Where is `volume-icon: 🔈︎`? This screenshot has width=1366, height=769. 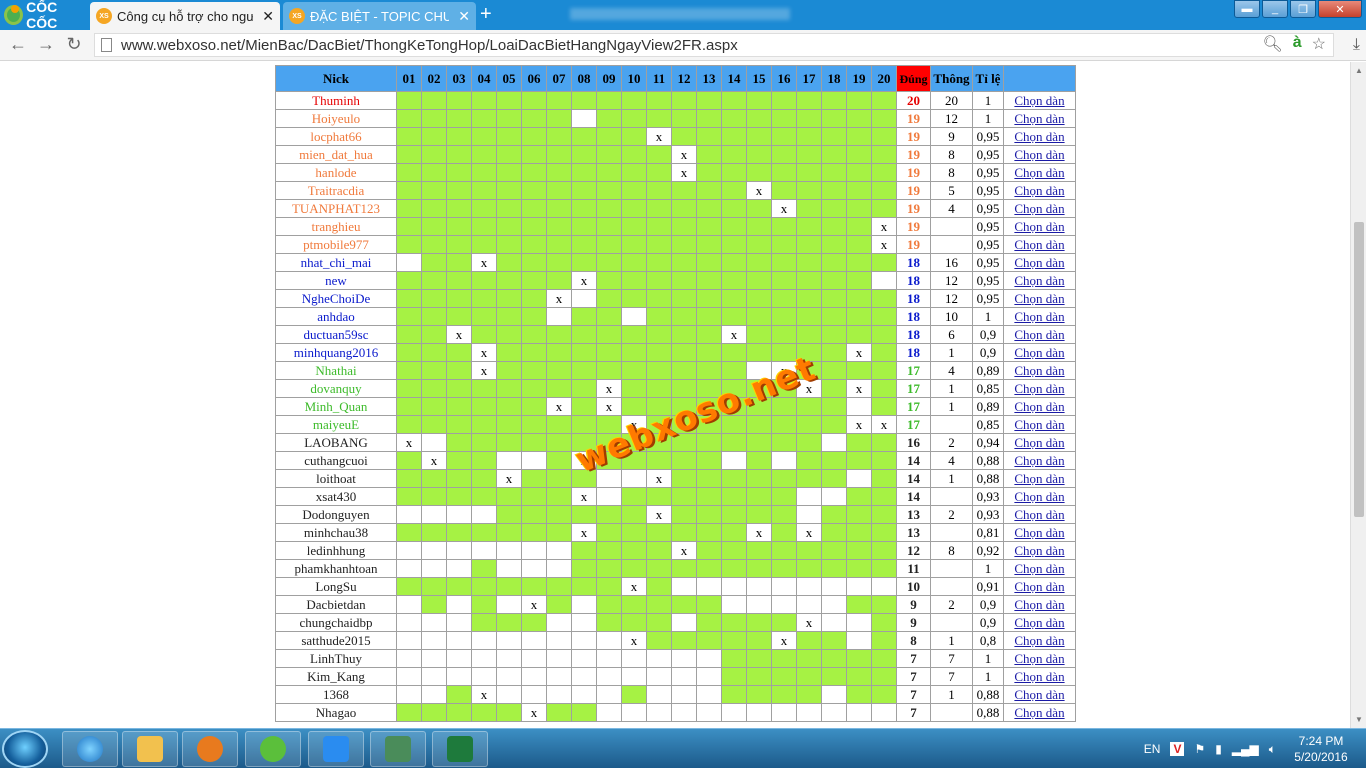 volume-icon: 🔈︎ is located at coordinates (1272, 749).